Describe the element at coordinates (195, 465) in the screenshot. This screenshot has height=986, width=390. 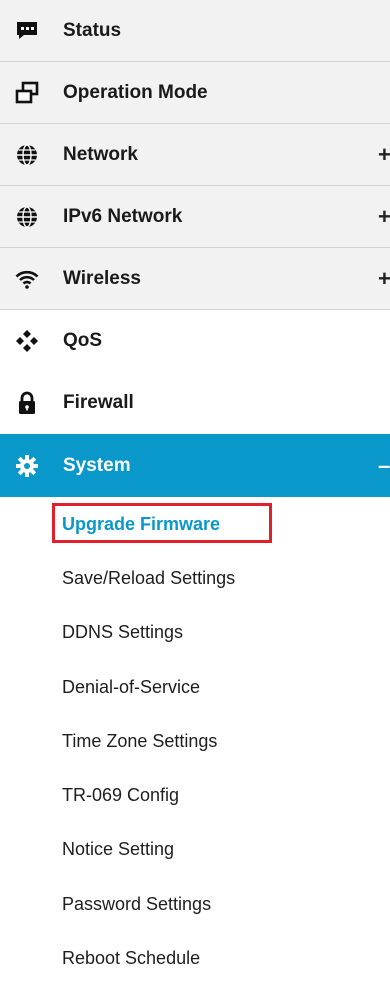
I see `menu-item-system: System –` at that location.